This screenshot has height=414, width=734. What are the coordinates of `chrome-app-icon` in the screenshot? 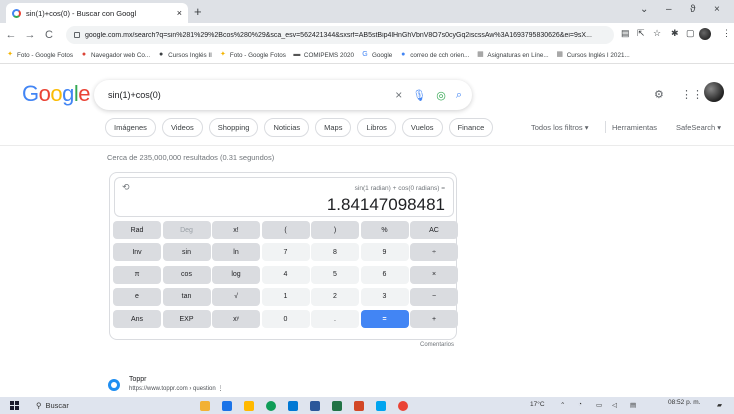 It's located at (271, 406).